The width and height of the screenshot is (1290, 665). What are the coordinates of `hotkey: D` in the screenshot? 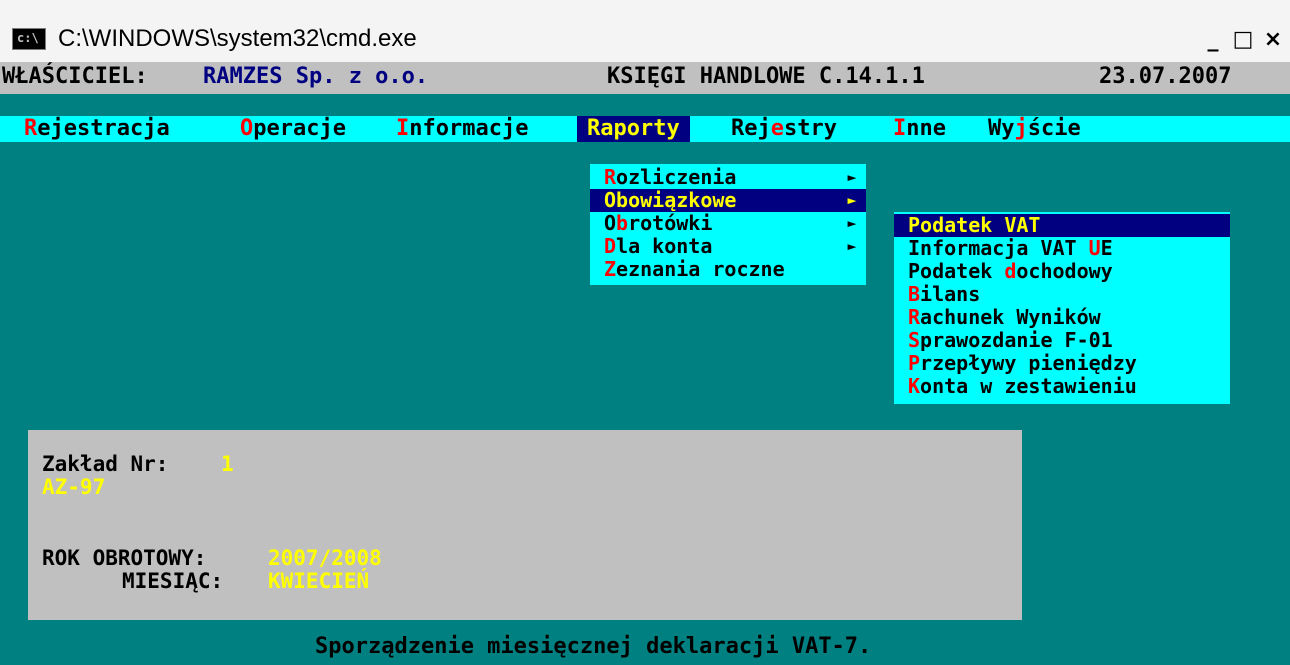 It's located at (610, 246).